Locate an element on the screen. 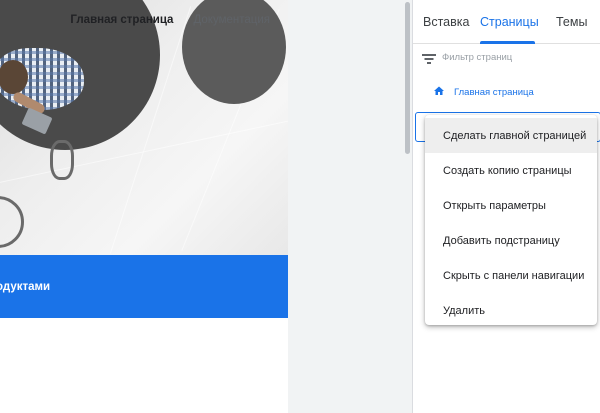 The image size is (600, 413). site-nav-docs: Документация is located at coordinates (231, 20).